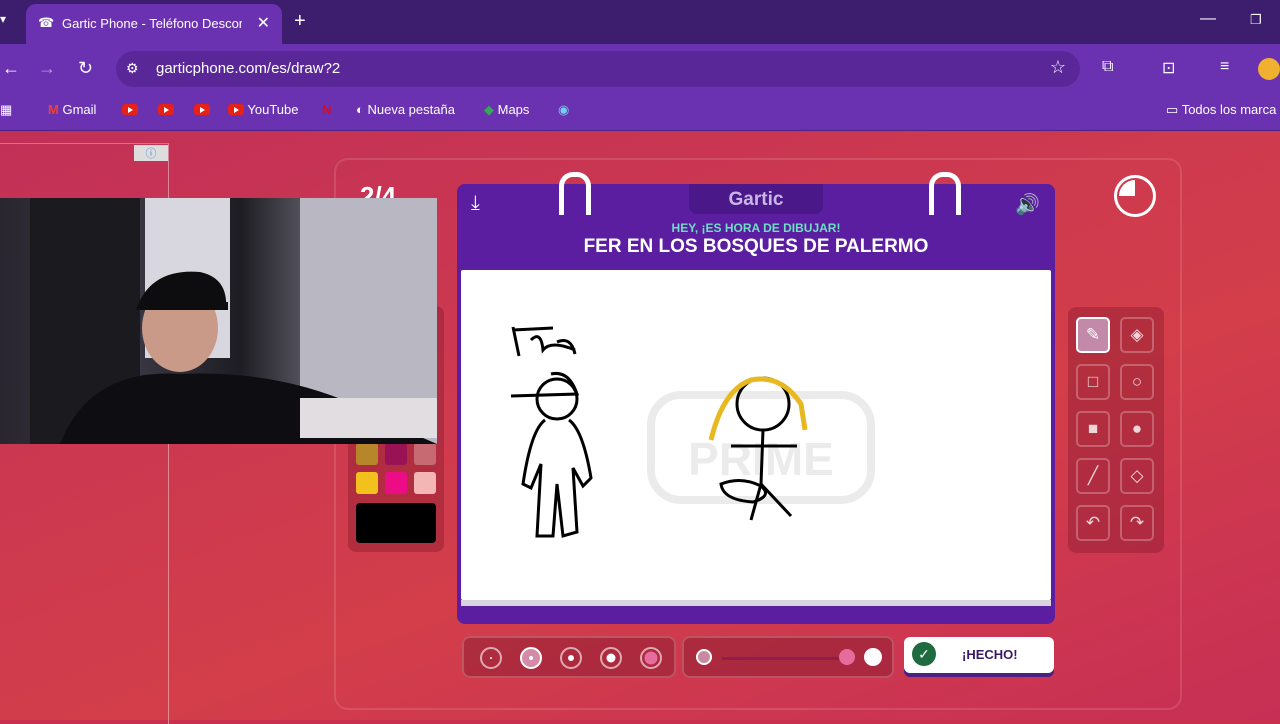  What do you see at coordinates (1093, 429) in the screenshot?
I see `rect-fill-tool: ■` at bounding box center [1093, 429].